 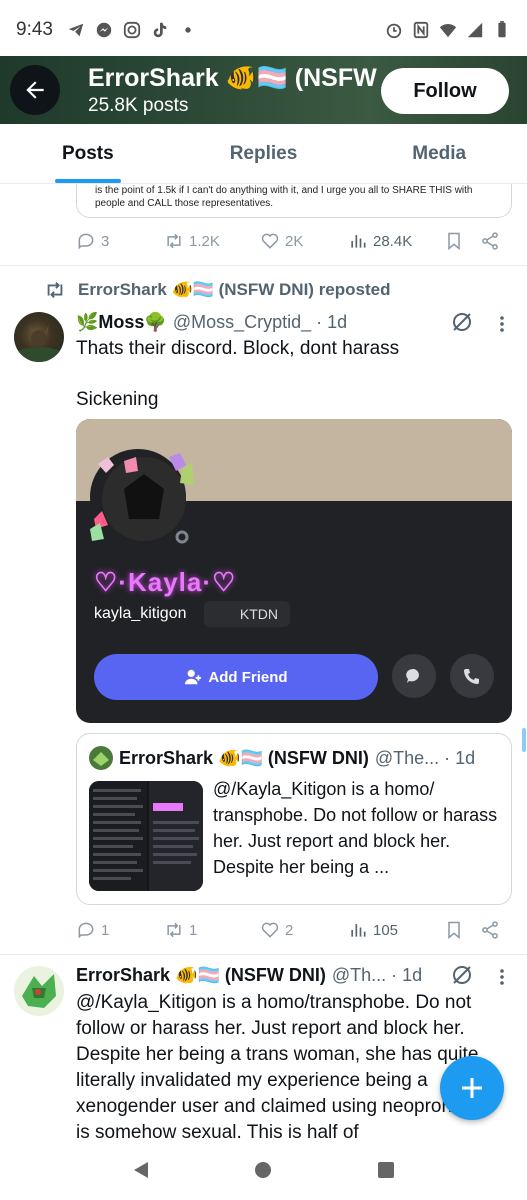 I want to click on follow-button: Follow, so click(x=445, y=91).